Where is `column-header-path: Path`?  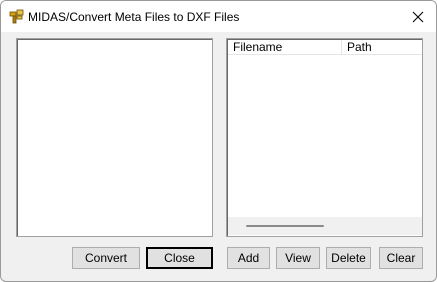
column-header-path: Path is located at coordinates (382, 47).